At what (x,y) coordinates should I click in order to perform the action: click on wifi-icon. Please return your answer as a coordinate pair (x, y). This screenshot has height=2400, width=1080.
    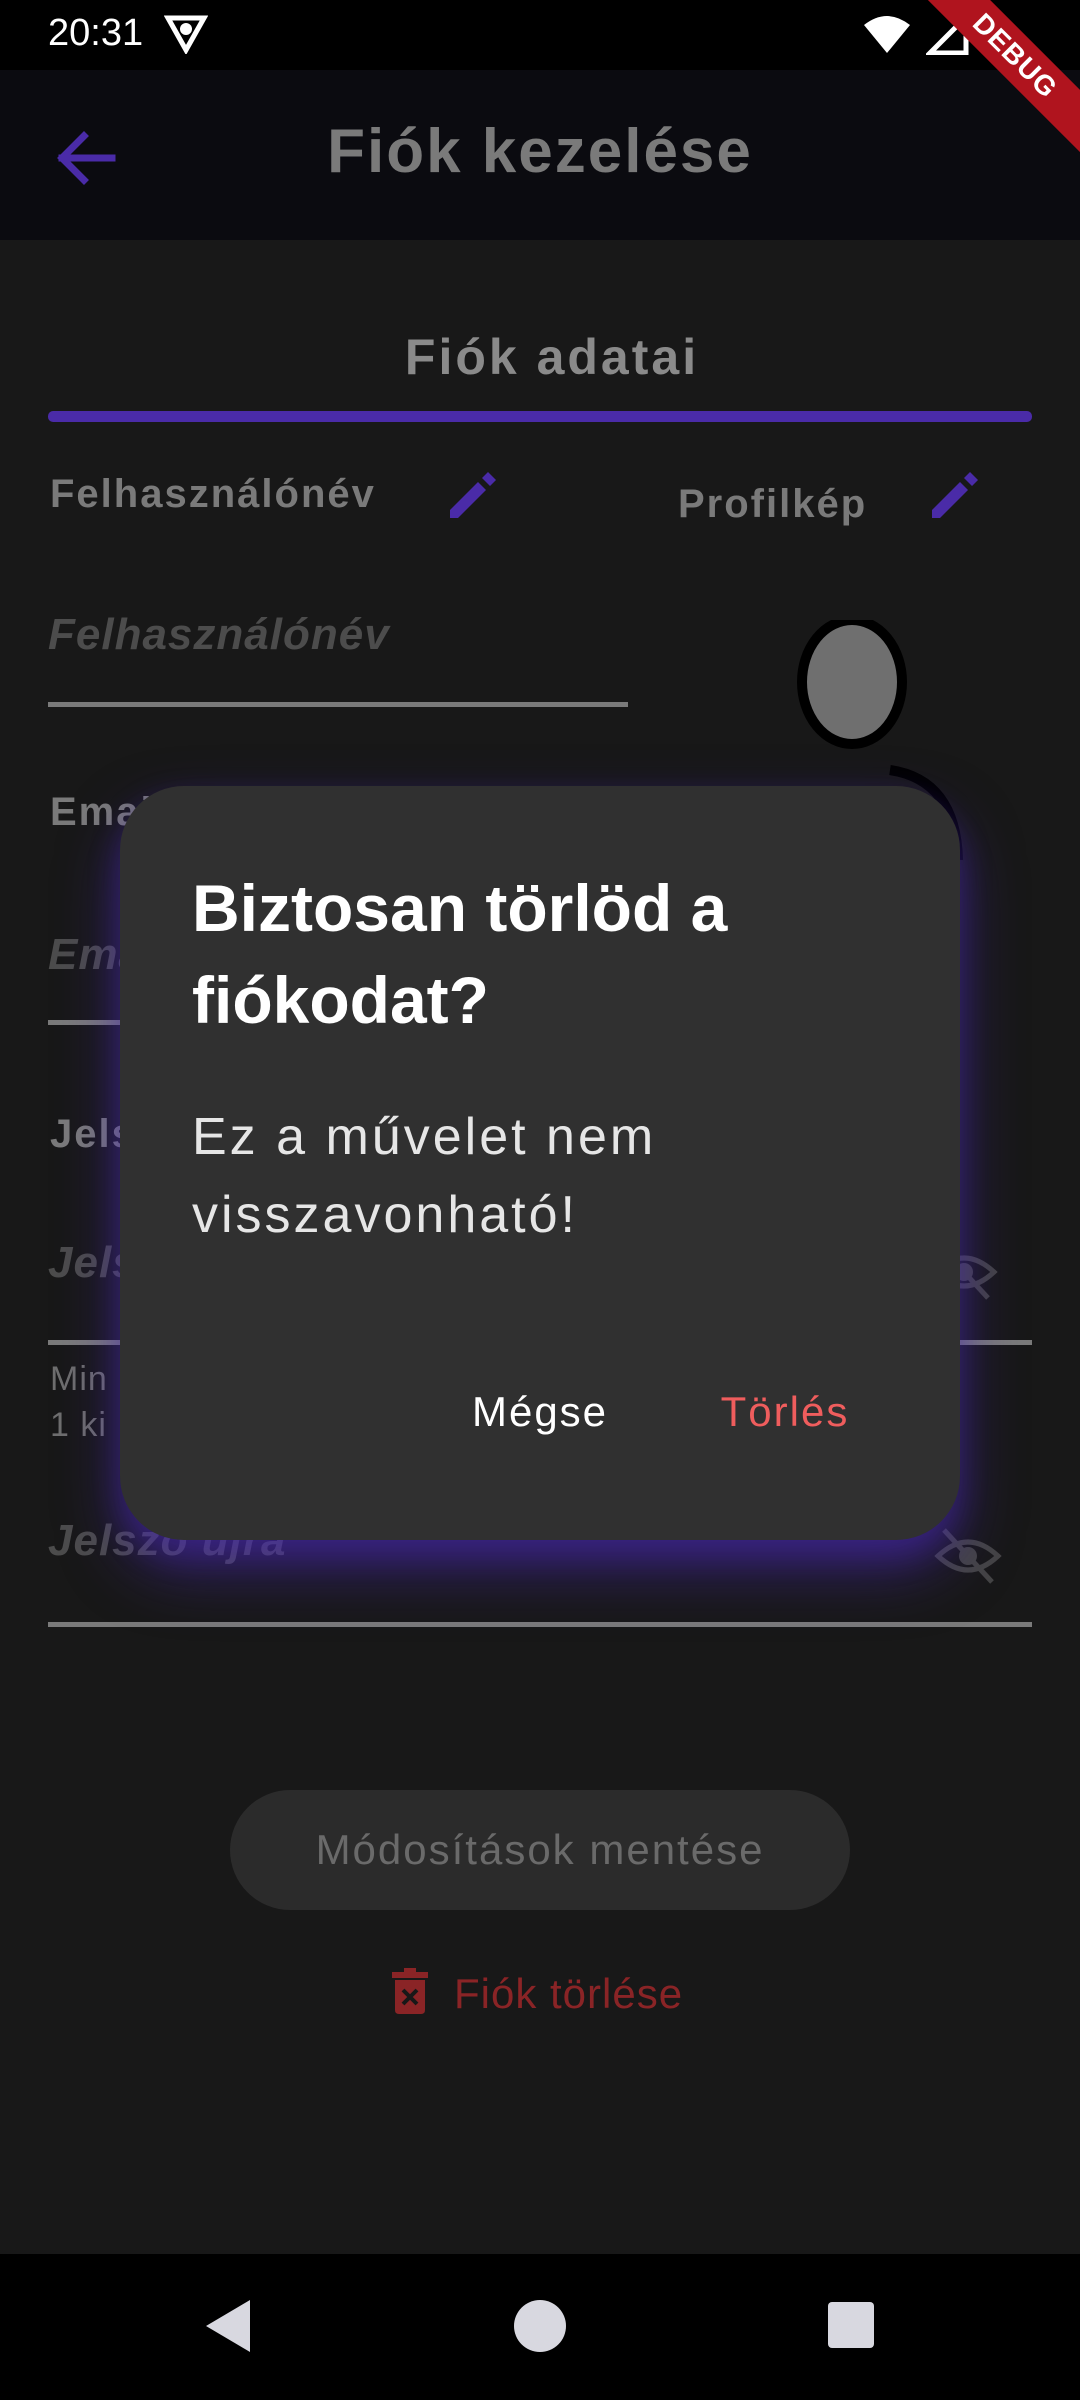
    Looking at the image, I should click on (887, 37).